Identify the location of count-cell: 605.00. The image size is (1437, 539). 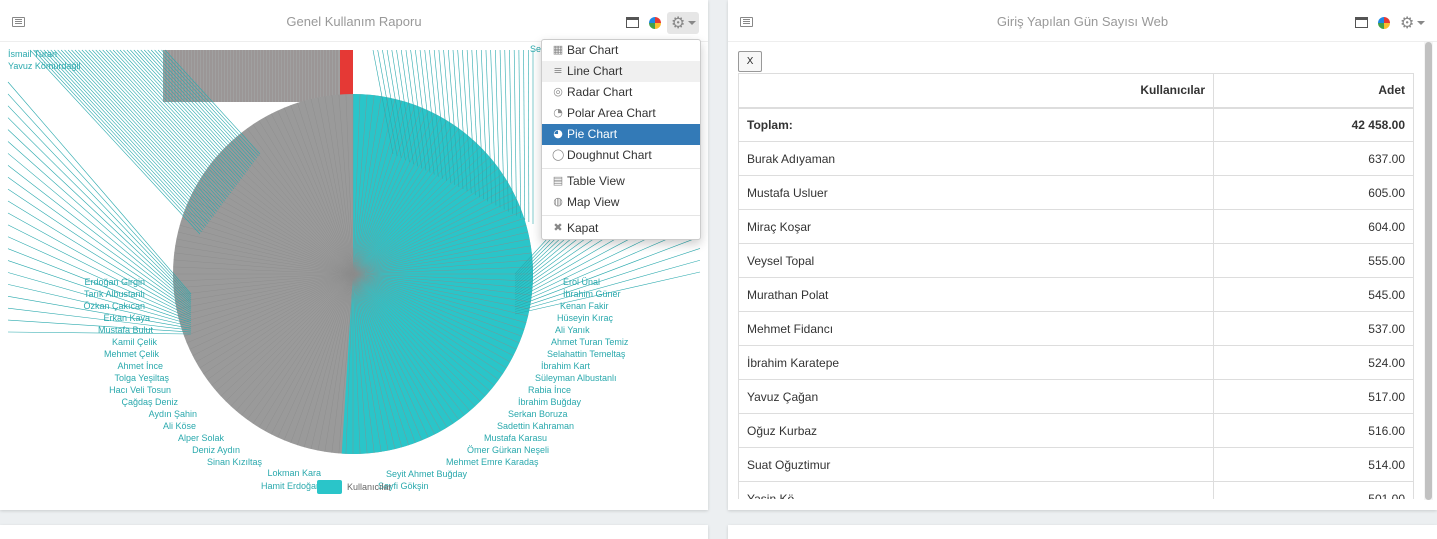
(1313, 192).